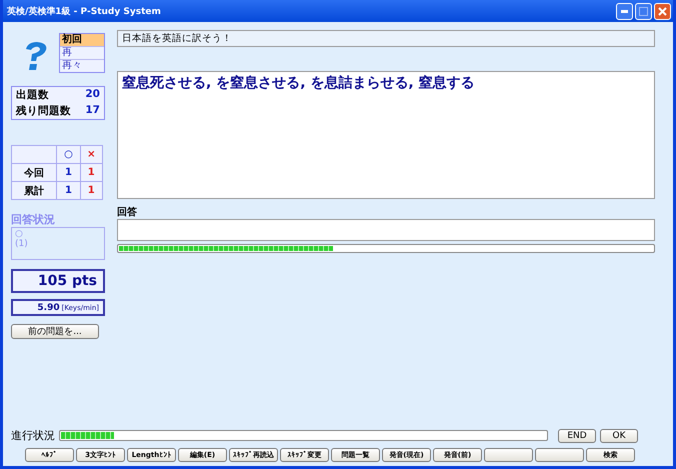 The image size is (676, 469). I want to click on answer-field, so click(386, 230).